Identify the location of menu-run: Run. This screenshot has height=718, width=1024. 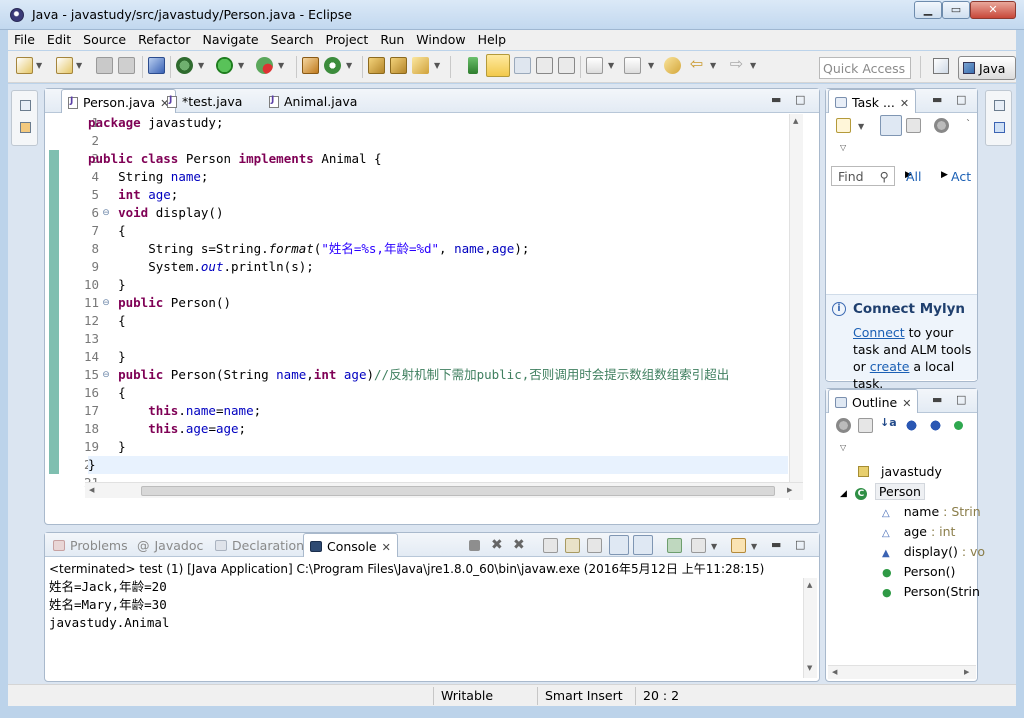
(392, 40).